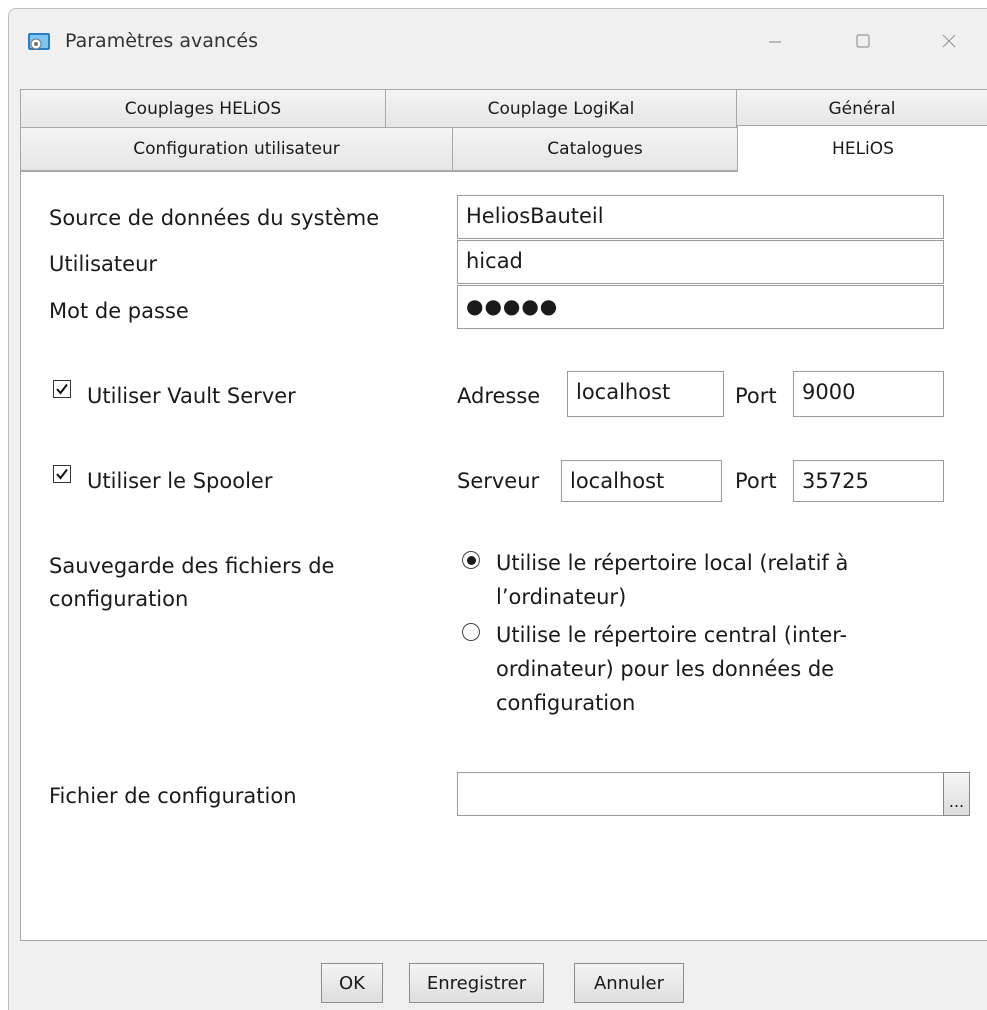 Image resolution: width=987 pixels, height=1010 pixels. Describe the element at coordinates (629, 983) in the screenshot. I see `cancel-button: Annuler` at that location.